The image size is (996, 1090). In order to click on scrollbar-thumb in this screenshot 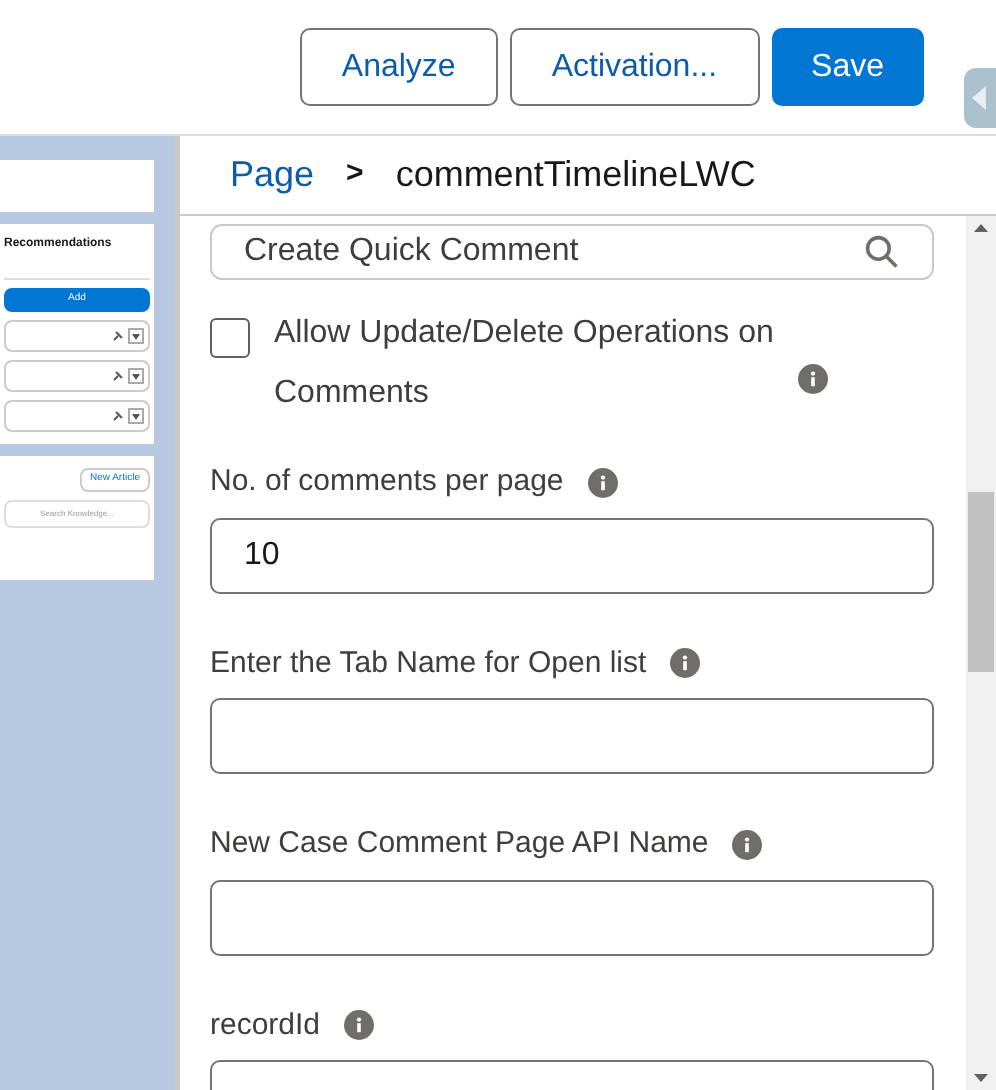, I will do `click(981, 582)`.